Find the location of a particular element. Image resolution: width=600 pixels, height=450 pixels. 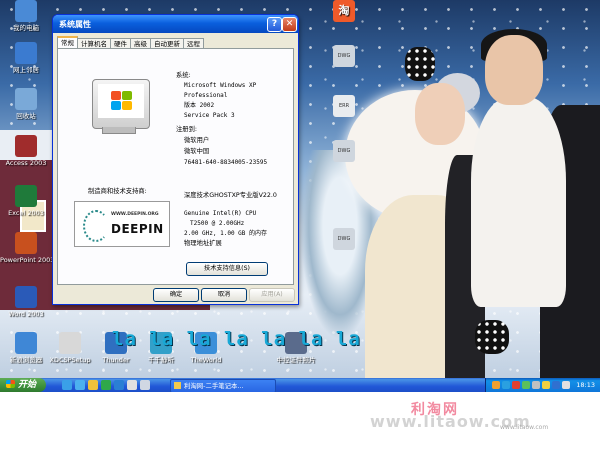

hardware-line: 物理地址扩展 is located at coordinates (203, 243).